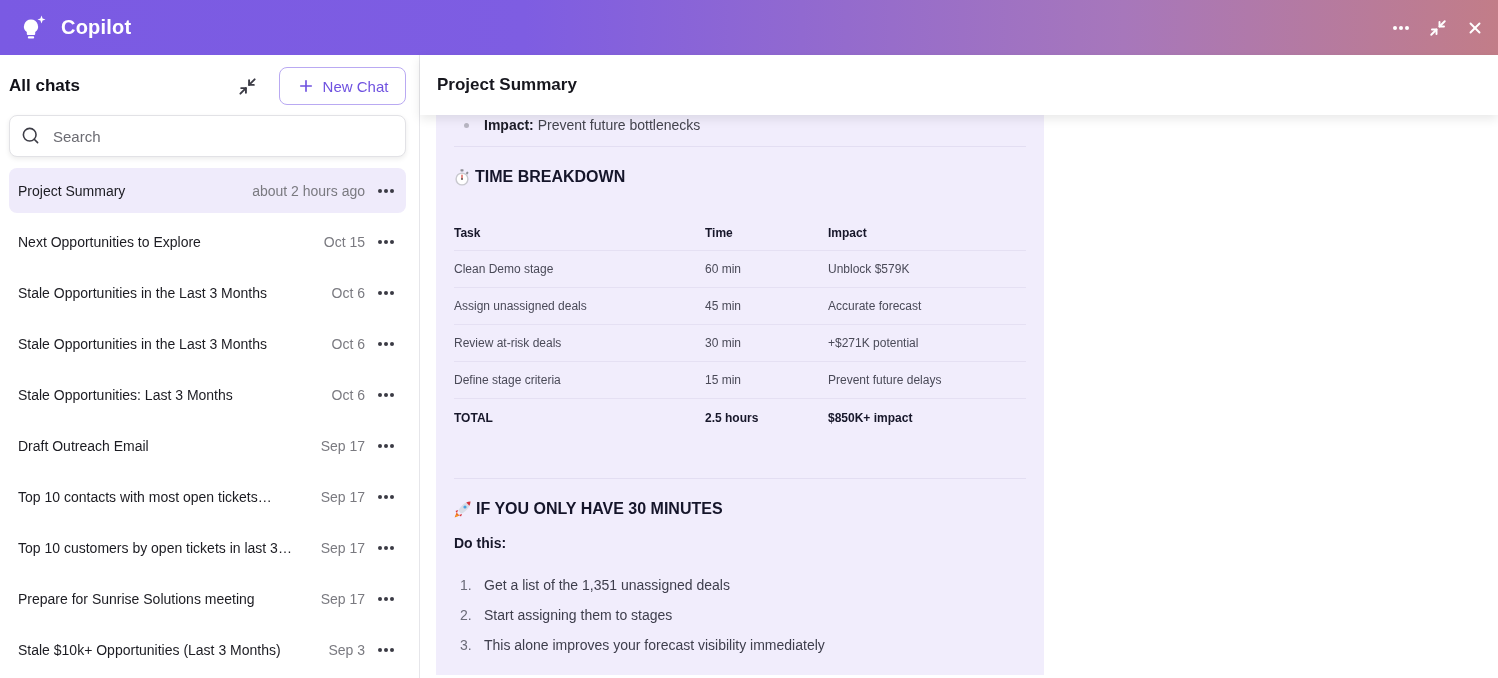 This screenshot has height=678, width=1498. I want to click on chat-item: Top 10 customers by open tickets in last 3… Sep 17, so click(207, 547).